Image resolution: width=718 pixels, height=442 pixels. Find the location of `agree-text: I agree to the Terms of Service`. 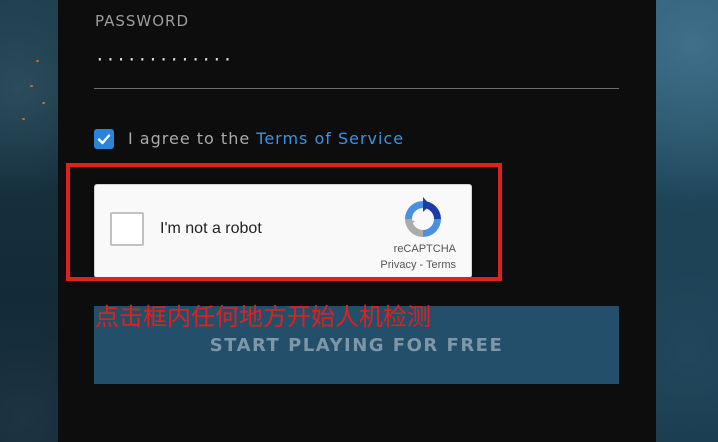

agree-text: I agree to the Terms of Service is located at coordinates (266, 138).